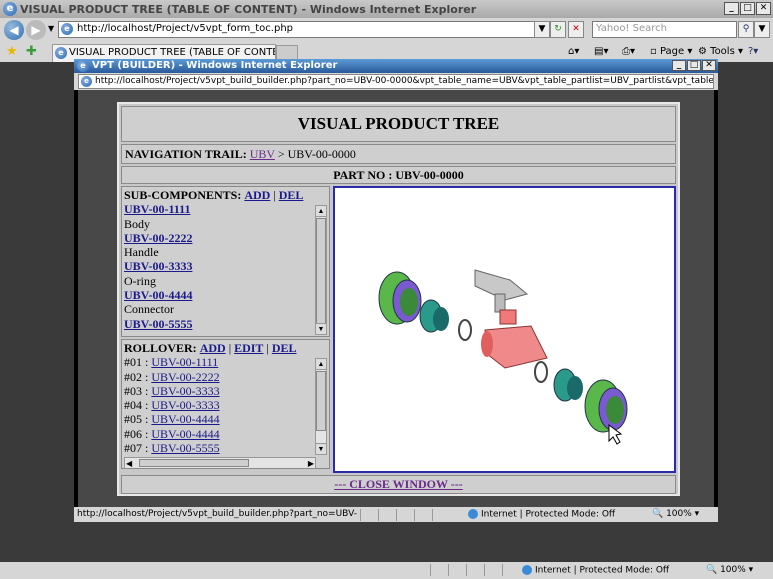 This screenshot has height=579, width=773. I want to click on rollover-hscrollbar: ◀ ▶, so click(220, 462).